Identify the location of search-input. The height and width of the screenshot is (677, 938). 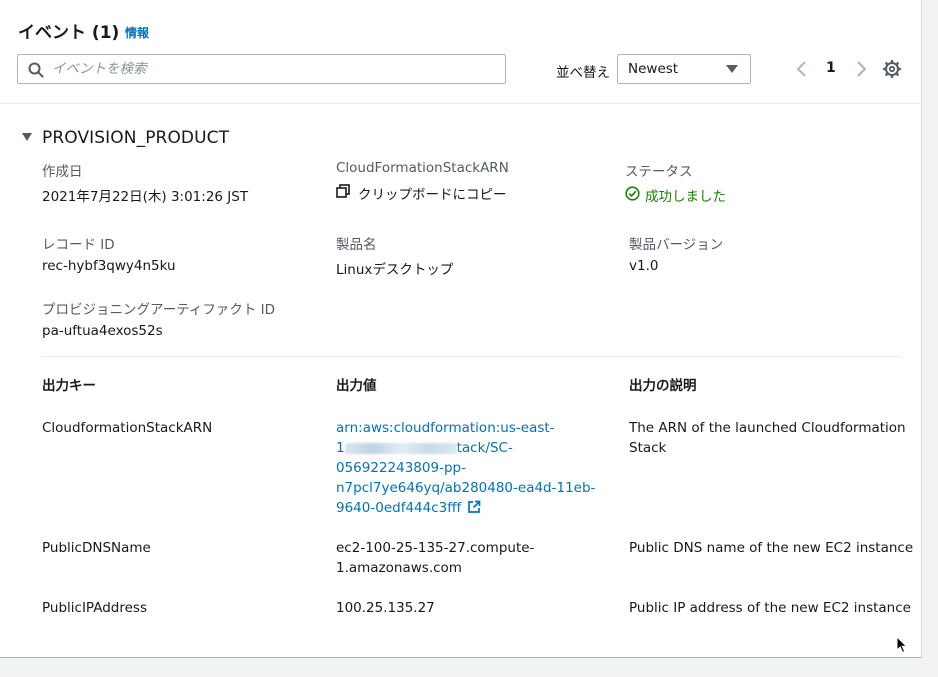
(272, 69).